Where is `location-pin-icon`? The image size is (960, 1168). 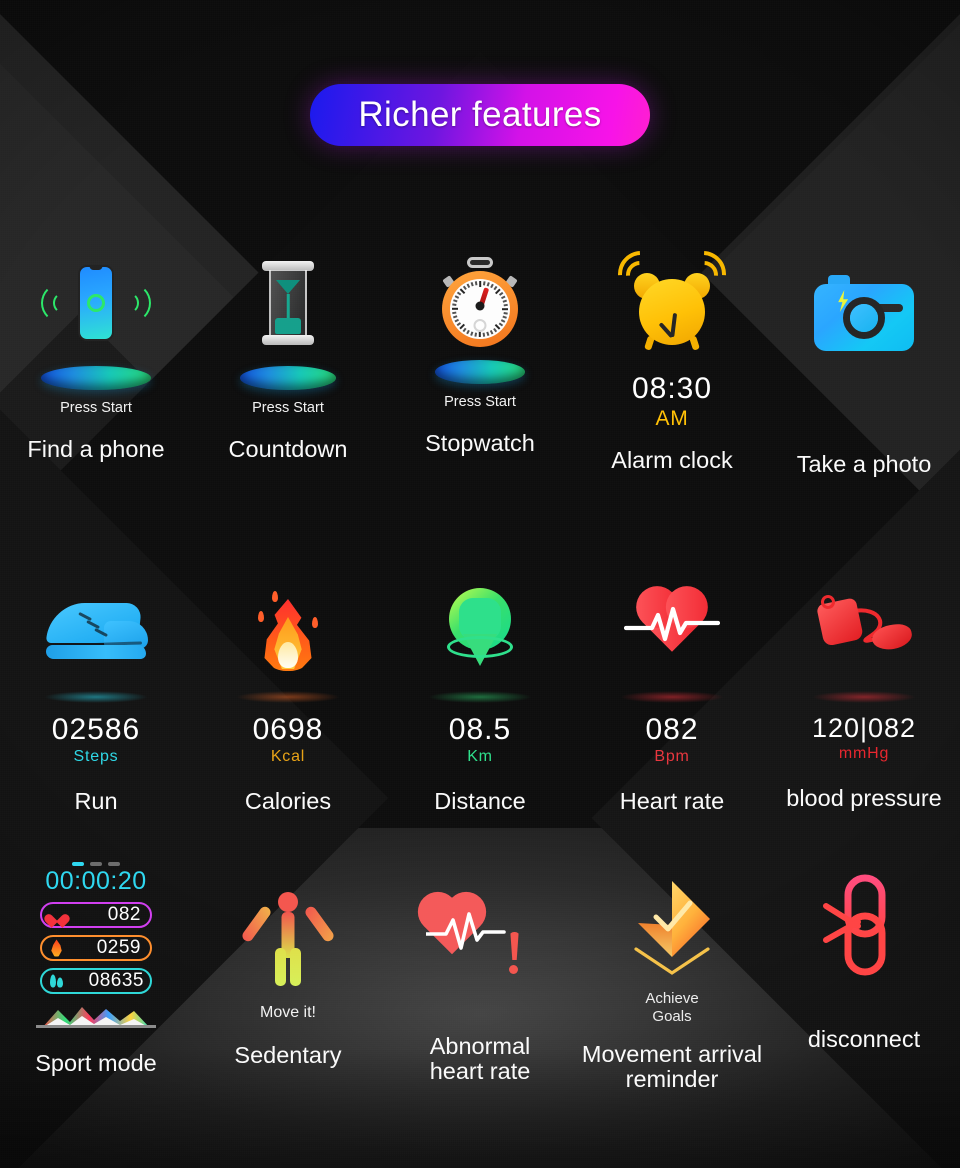 location-pin-icon is located at coordinates (480, 630).